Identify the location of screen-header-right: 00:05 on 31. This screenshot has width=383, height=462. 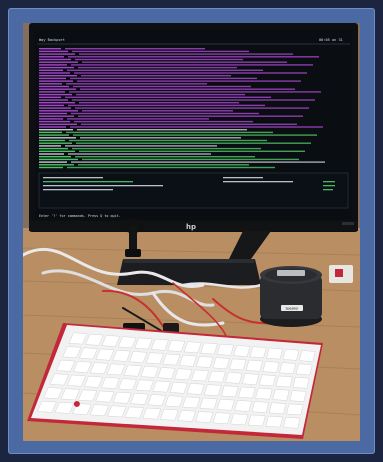
(331, 40).